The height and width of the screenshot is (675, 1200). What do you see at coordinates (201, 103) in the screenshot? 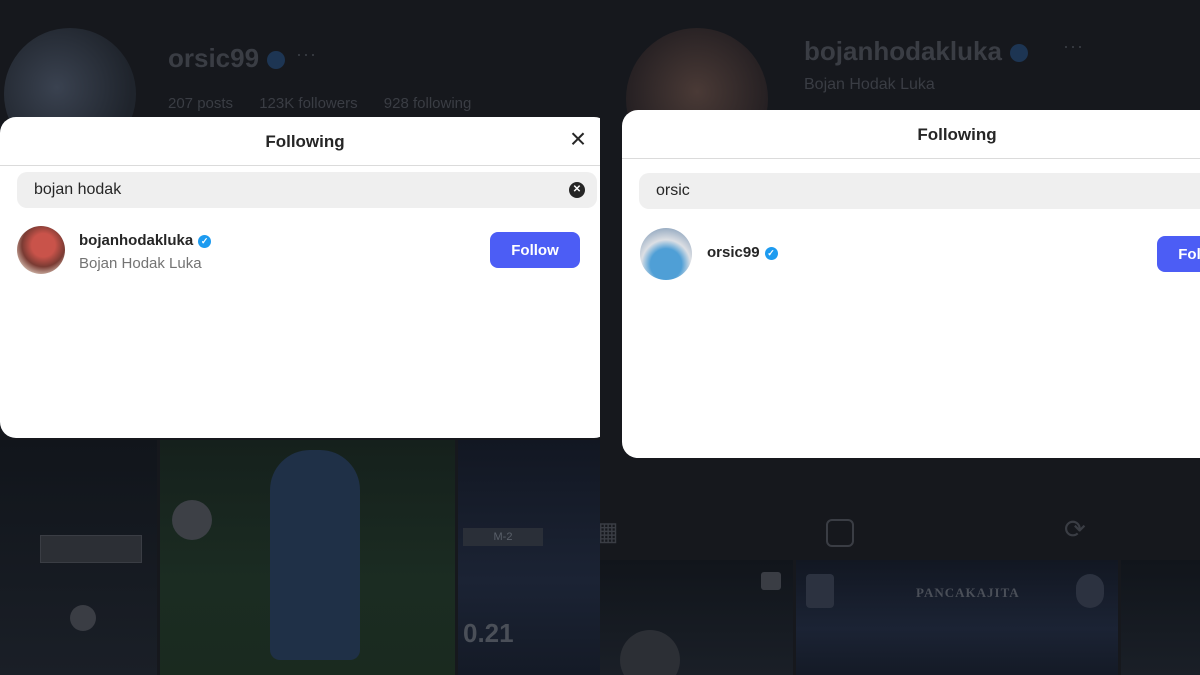
I see `posts-count: 207 posts` at bounding box center [201, 103].